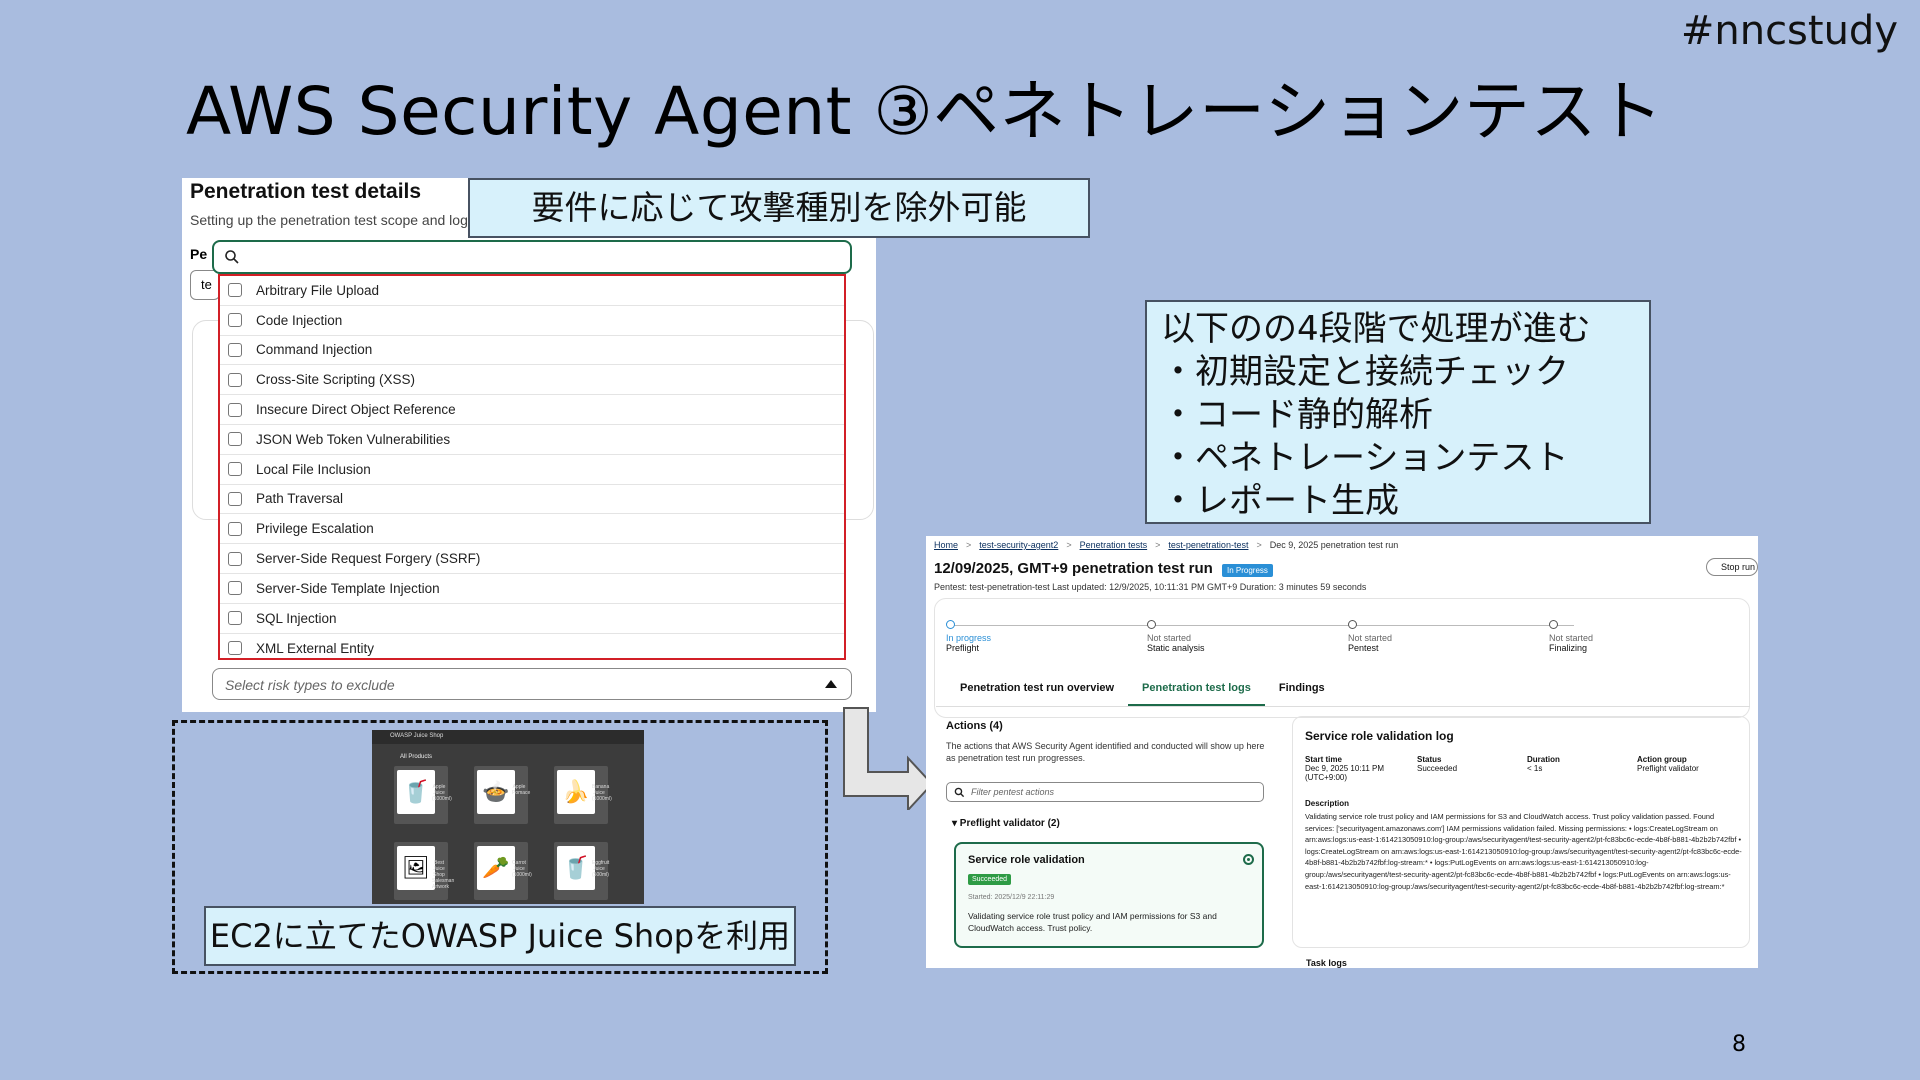 The height and width of the screenshot is (1080, 1920). I want to click on product-card: 🥤 Eggfruit Juice (500ml), so click(581, 871).